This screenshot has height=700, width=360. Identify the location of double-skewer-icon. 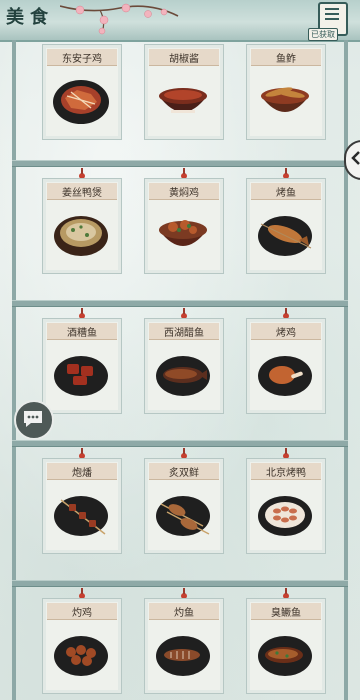
(183, 516).